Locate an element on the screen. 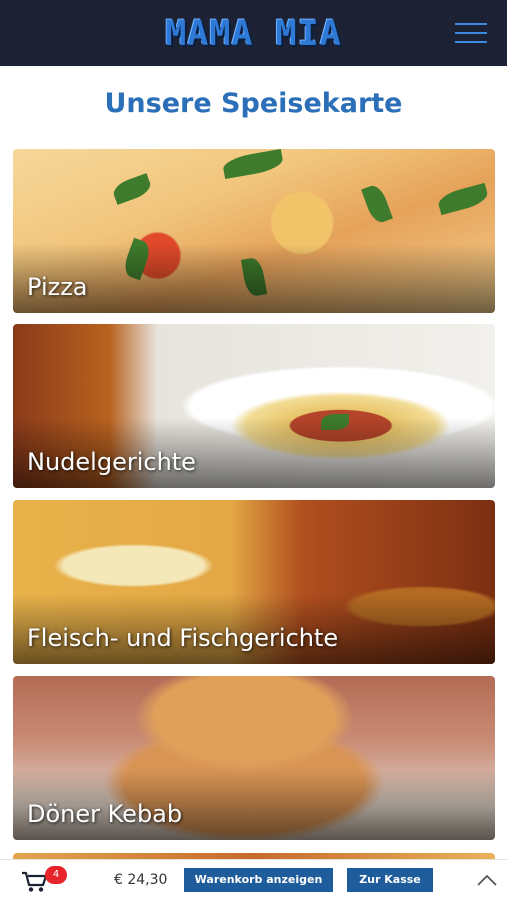 The height and width of the screenshot is (900, 507). top-bar: MAMA MIA is located at coordinates (253, 33).